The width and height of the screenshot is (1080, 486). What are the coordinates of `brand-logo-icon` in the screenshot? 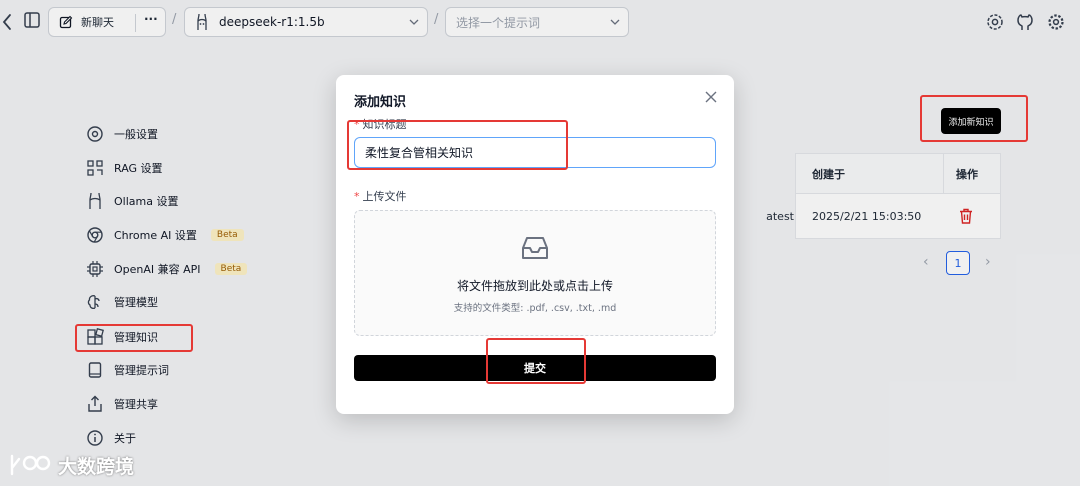 It's located at (31, 466).